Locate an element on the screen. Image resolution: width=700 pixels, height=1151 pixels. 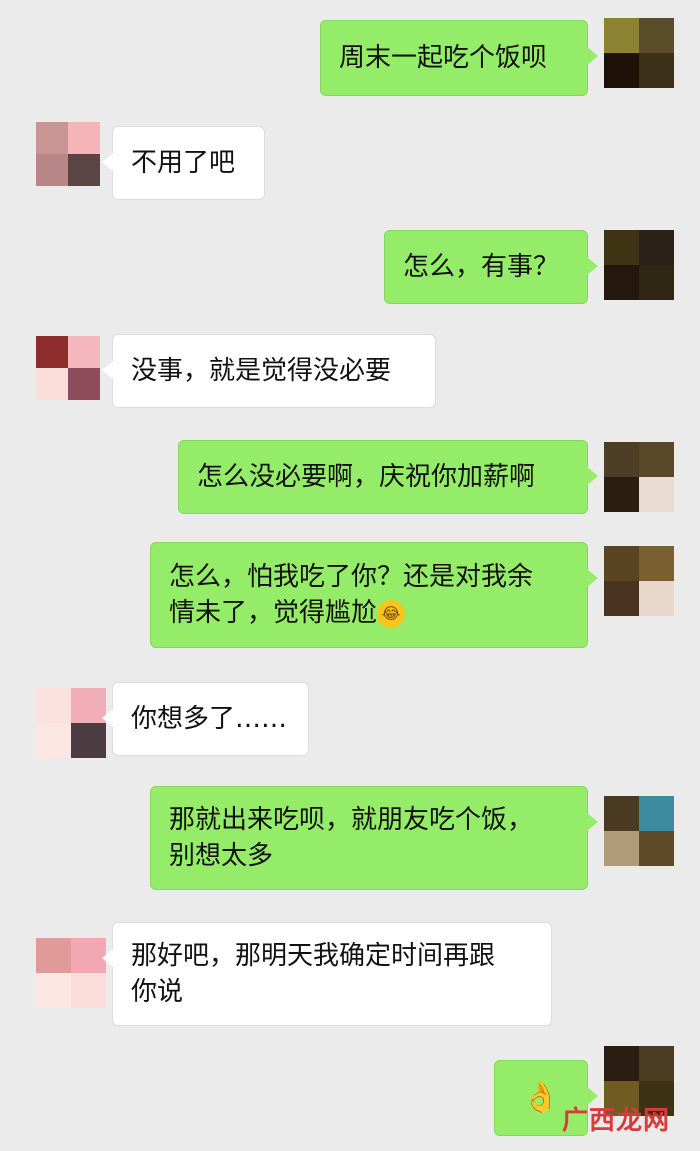
message-text: 周末一起吃个饭呗 is located at coordinates (443, 58).